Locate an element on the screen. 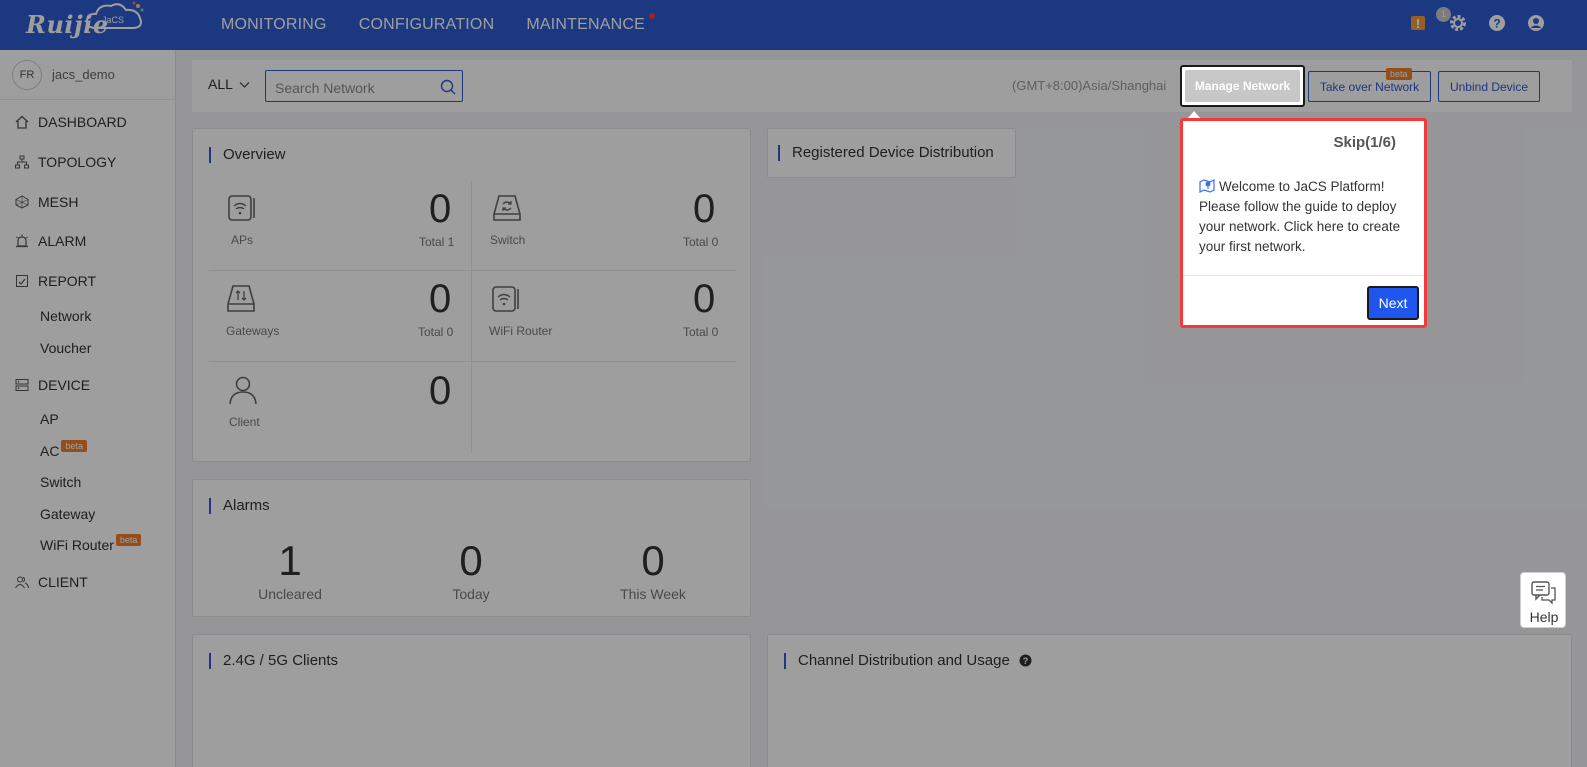 The height and width of the screenshot is (767, 1587). help-widget: Help is located at coordinates (1543, 600).